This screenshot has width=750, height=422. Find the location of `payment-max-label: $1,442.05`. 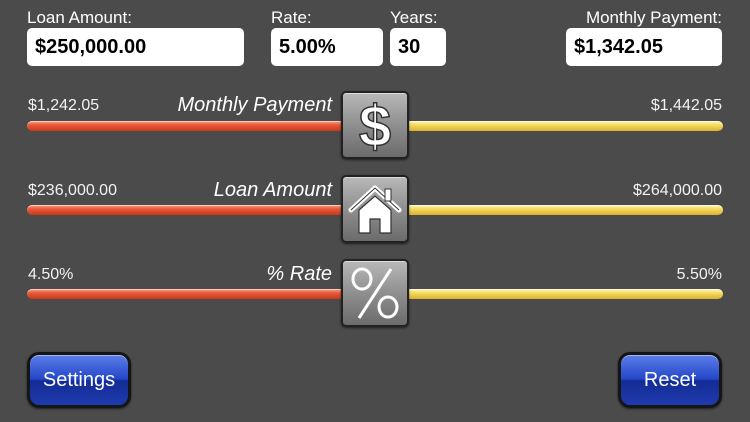

payment-max-label: $1,442.05 is located at coordinates (686, 105).